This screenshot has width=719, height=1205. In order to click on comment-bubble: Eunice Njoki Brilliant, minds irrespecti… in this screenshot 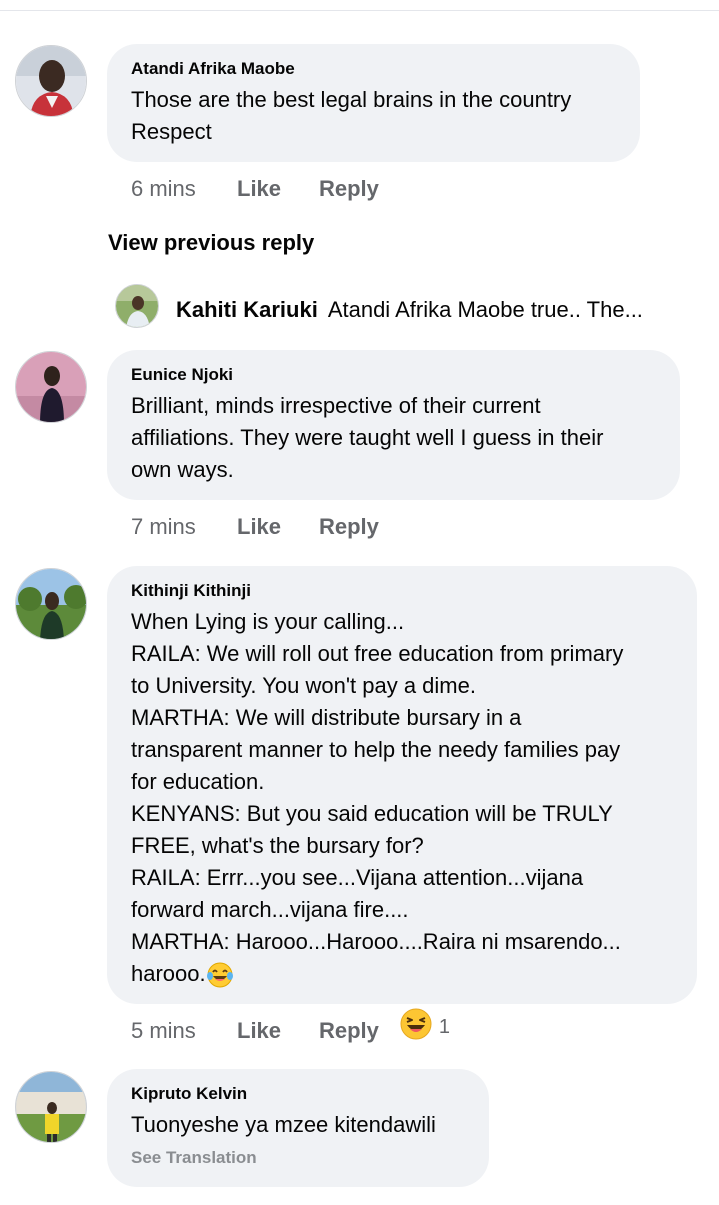, I will do `click(393, 425)`.